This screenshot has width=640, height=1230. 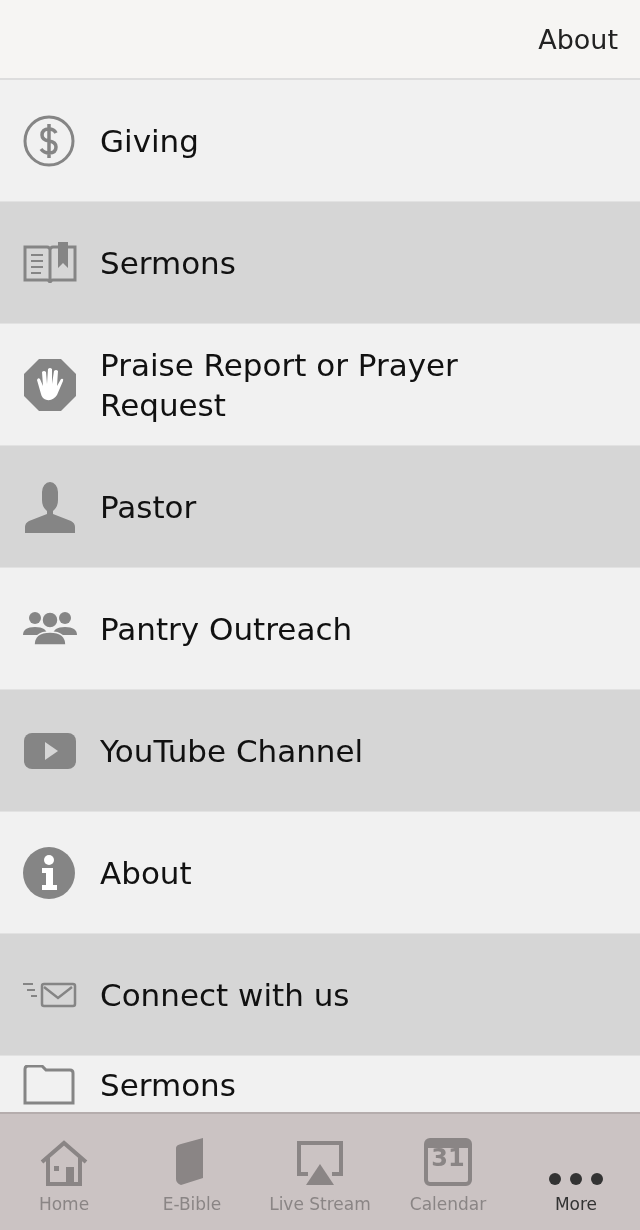 I want to click on calendar-icon, so click(x=448, y=1162).